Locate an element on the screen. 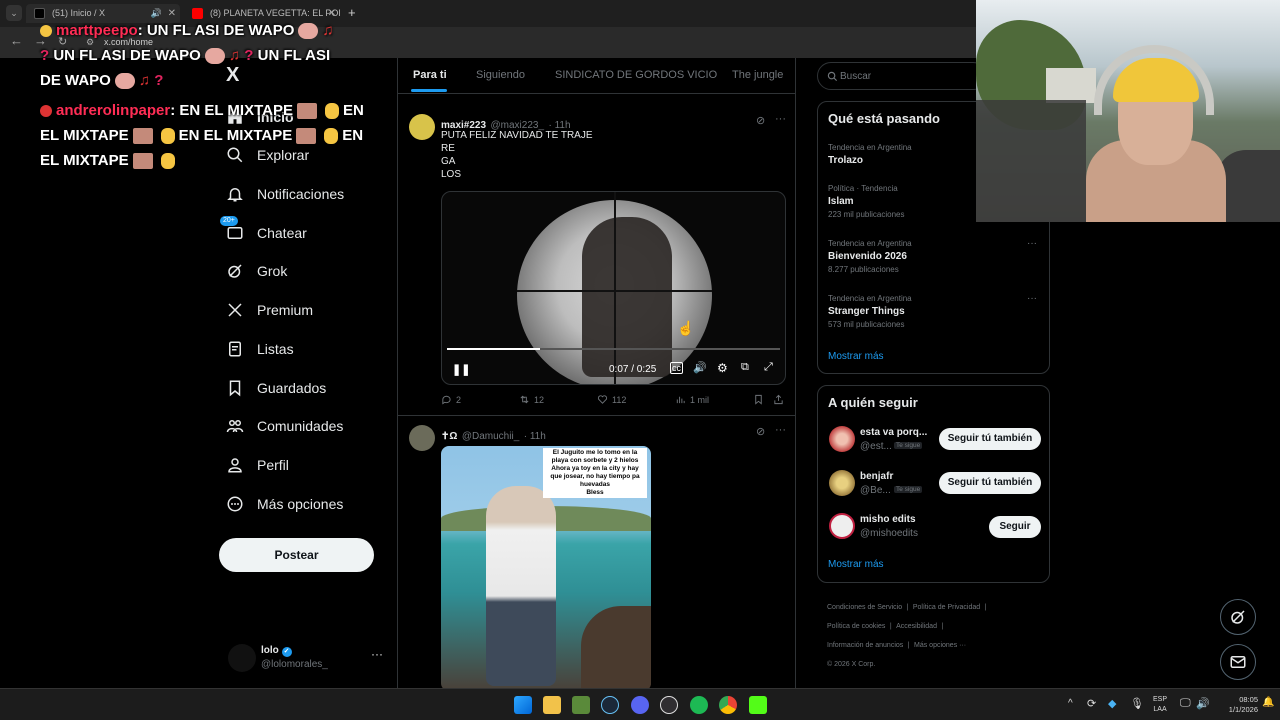 The image size is (1280, 720). account-switcher: lolo ✓ @lolomorales_ ··· is located at coordinates (308, 659).